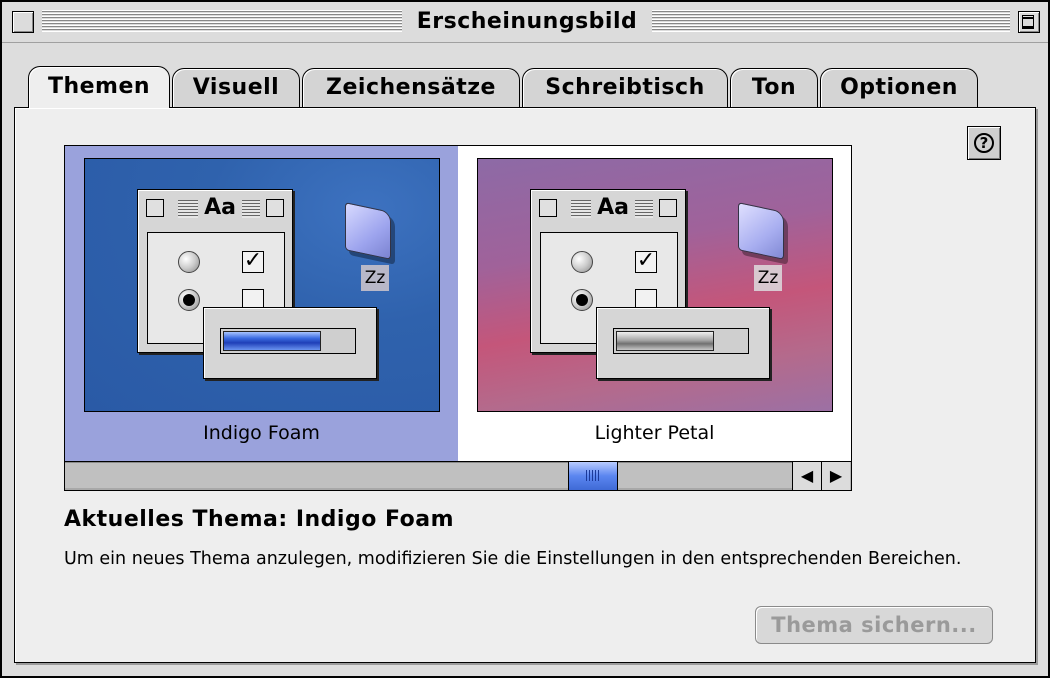 The width and height of the screenshot is (1050, 678). Describe the element at coordinates (262, 285) in the screenshot. I see `theme-preview-indigo-foam: Aa ✓ Zz` at that location.